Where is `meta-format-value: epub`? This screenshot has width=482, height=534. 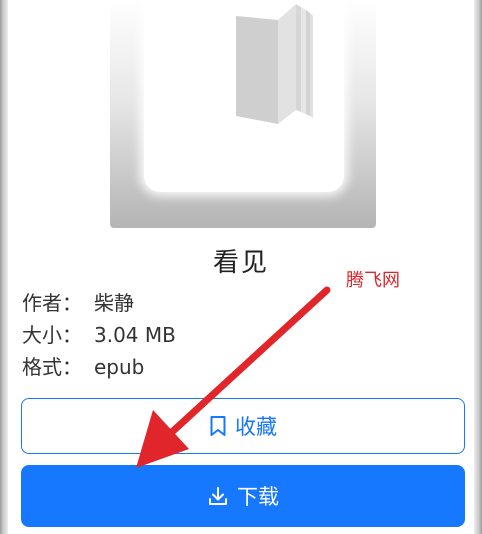
meta-format-value: epub is located at coordinates (119, 367).